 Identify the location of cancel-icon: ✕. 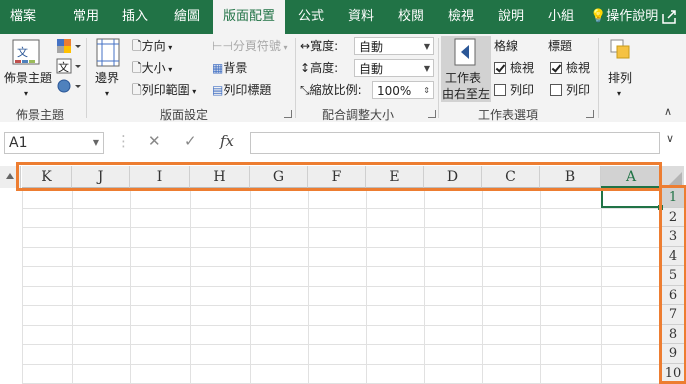
(154, 141).